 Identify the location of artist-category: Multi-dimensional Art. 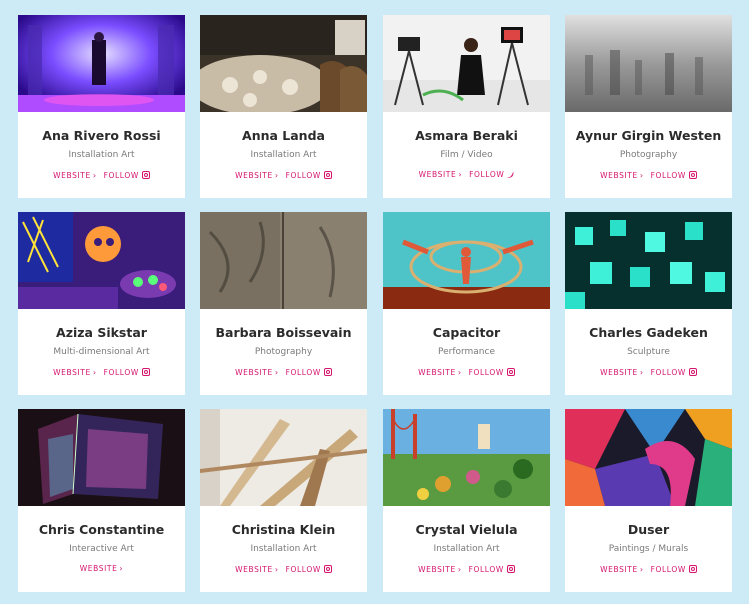
(101, 352).